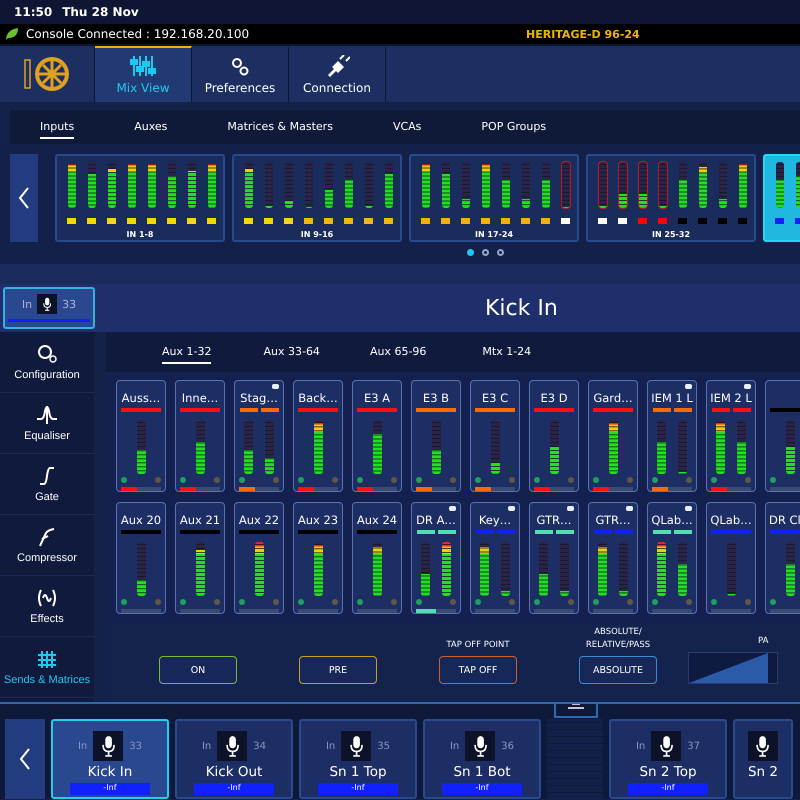 Image resolution: width=800 pixels, height=800 pixels. I want to click on channel-bank: IN 25-32, so click(671, 198).